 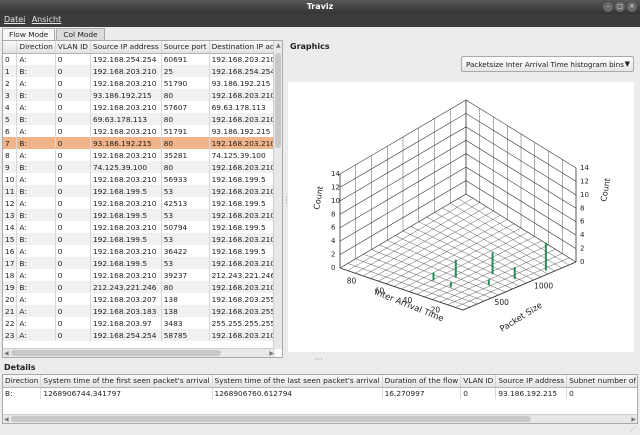 I want to click on table-cell: 10, so click(x=10, y=179).